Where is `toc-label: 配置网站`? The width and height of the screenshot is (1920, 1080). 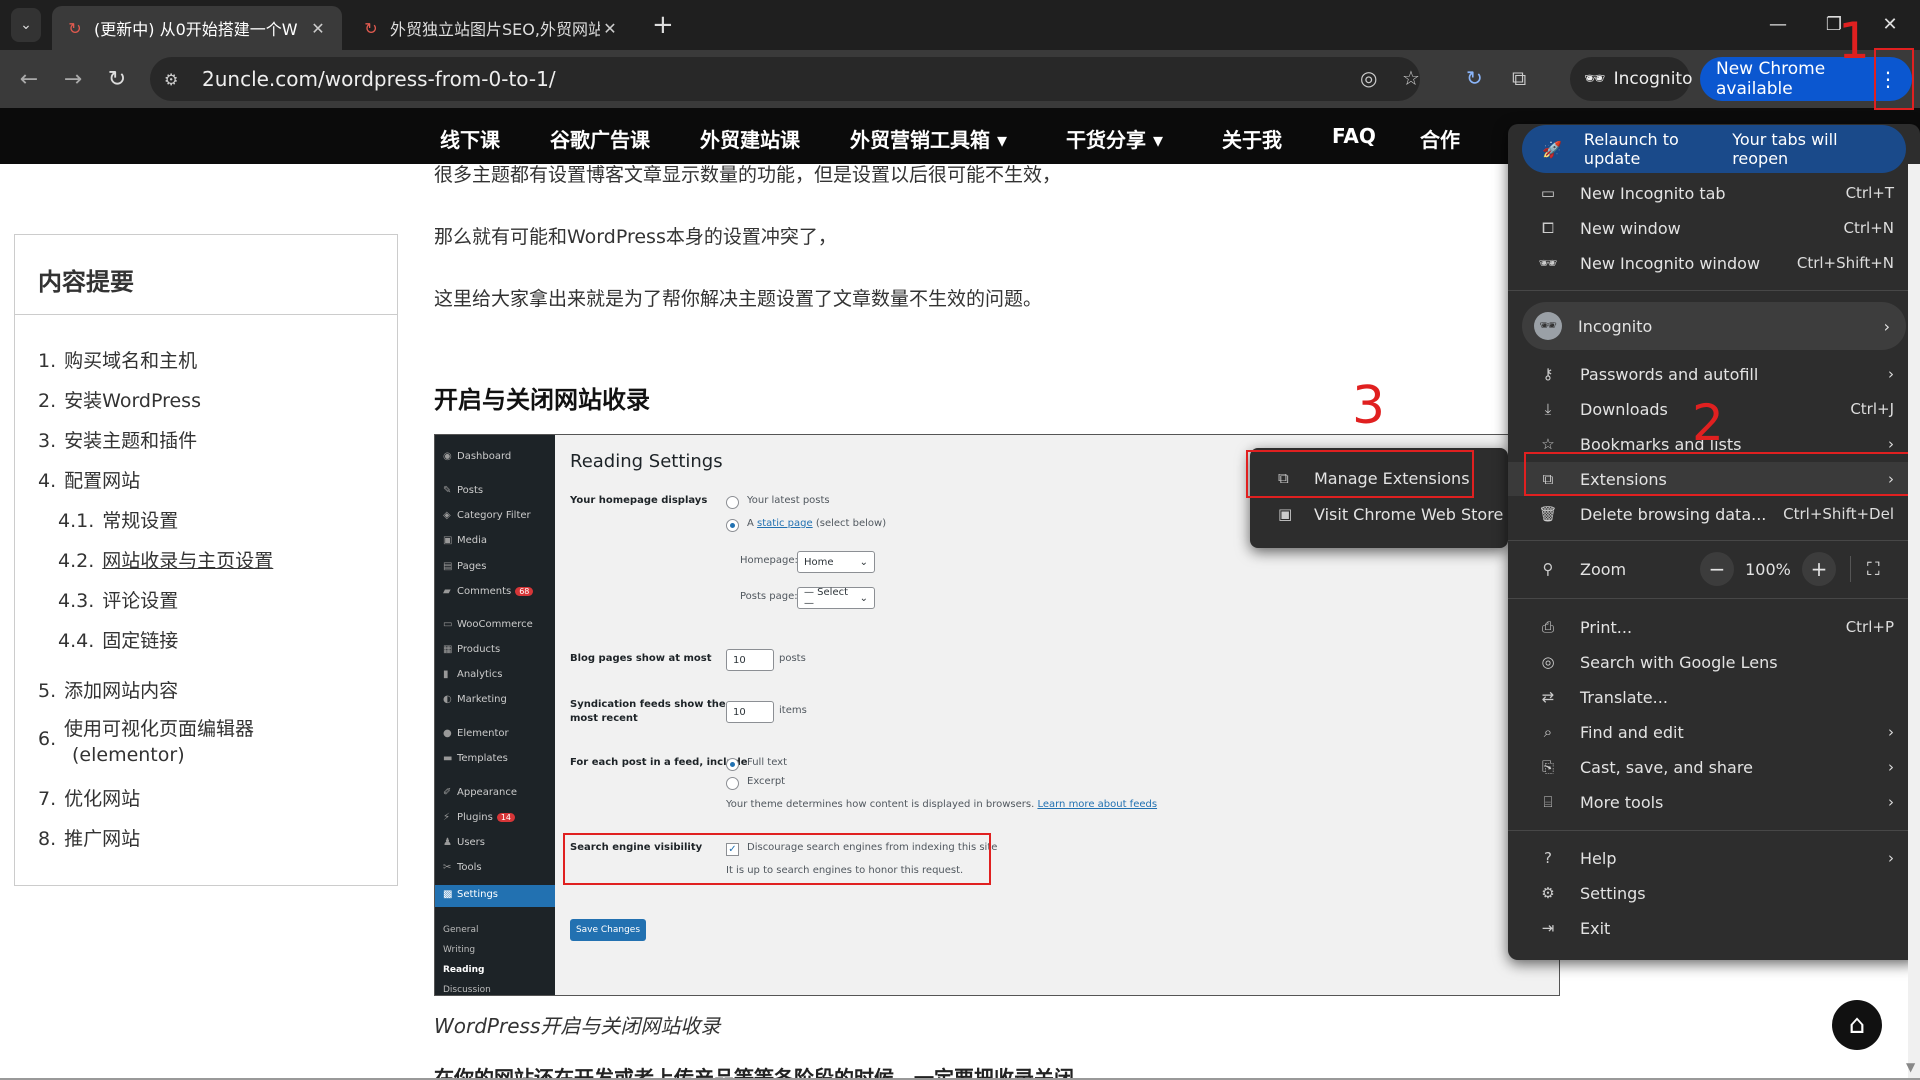
toc-label: 配置网站 is located at coordinates (102, 481).